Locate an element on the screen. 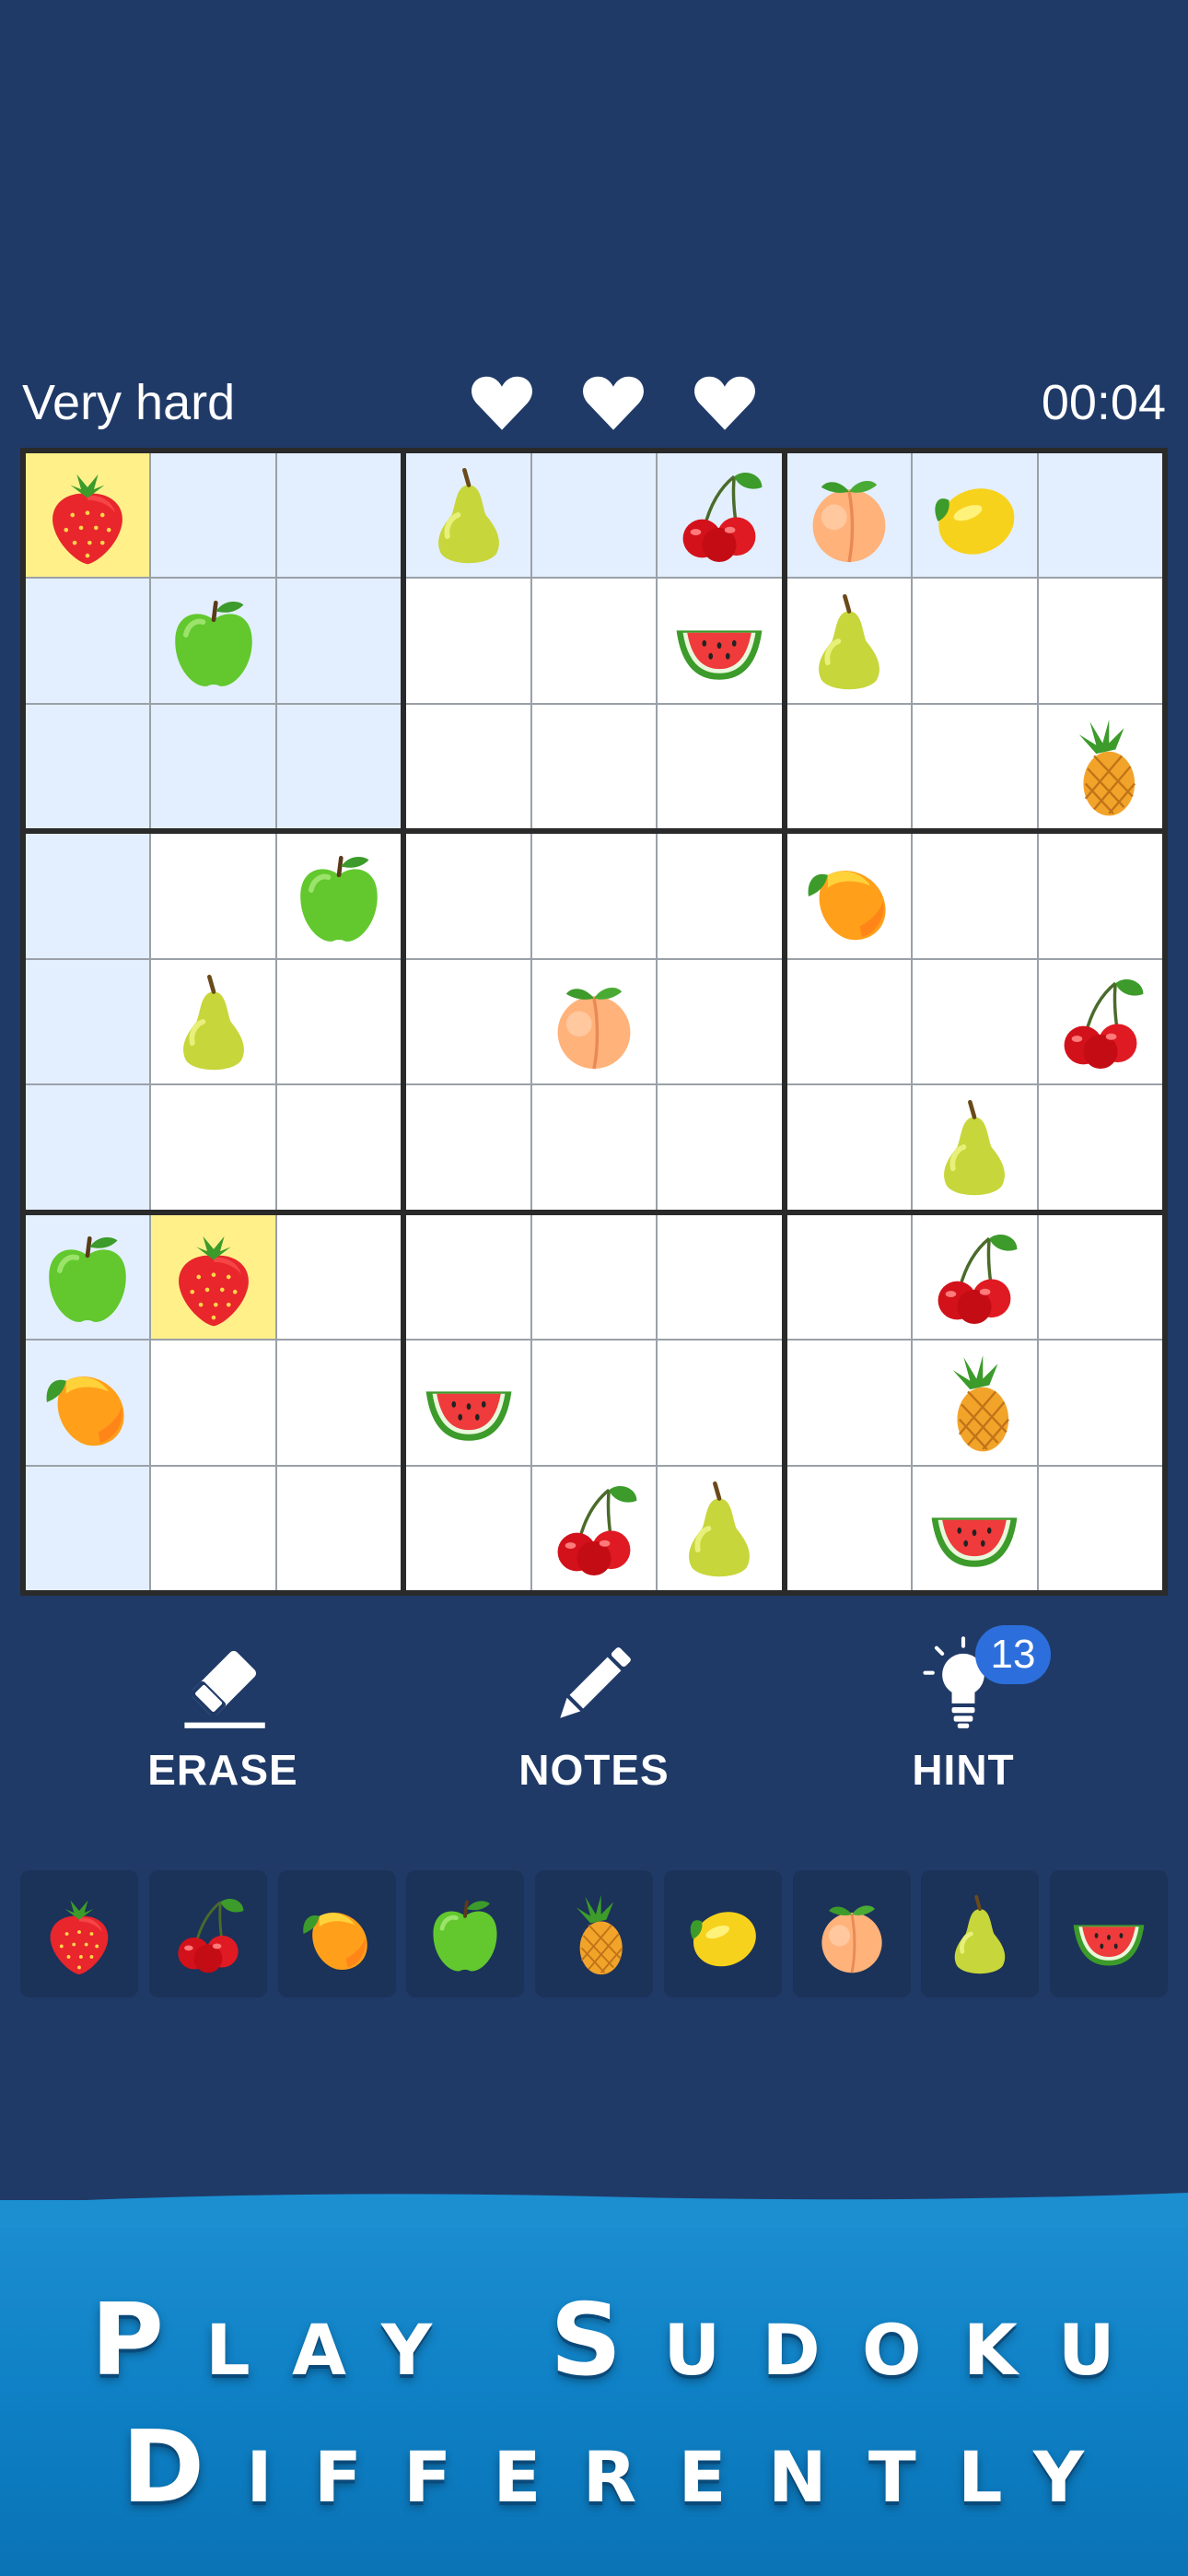  palette-lemon-button is located at coordinates (722, 1934).